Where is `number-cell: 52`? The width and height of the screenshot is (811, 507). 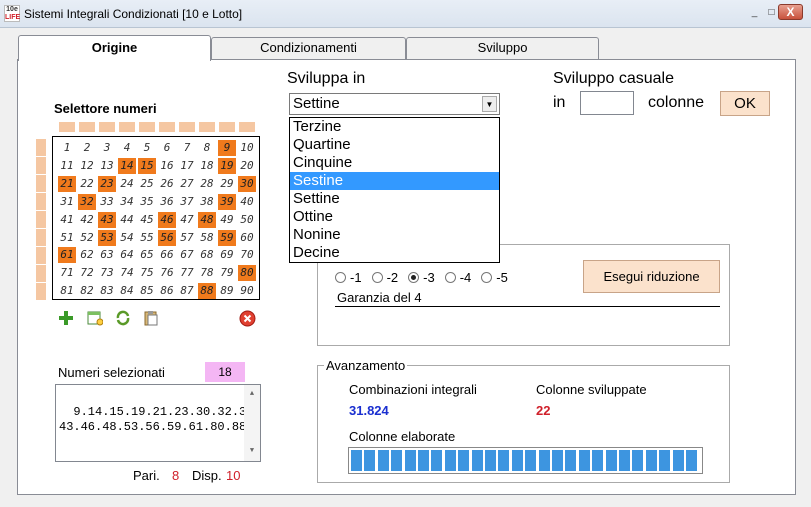 number-cell: 52 is located at coordinates (87, 238).